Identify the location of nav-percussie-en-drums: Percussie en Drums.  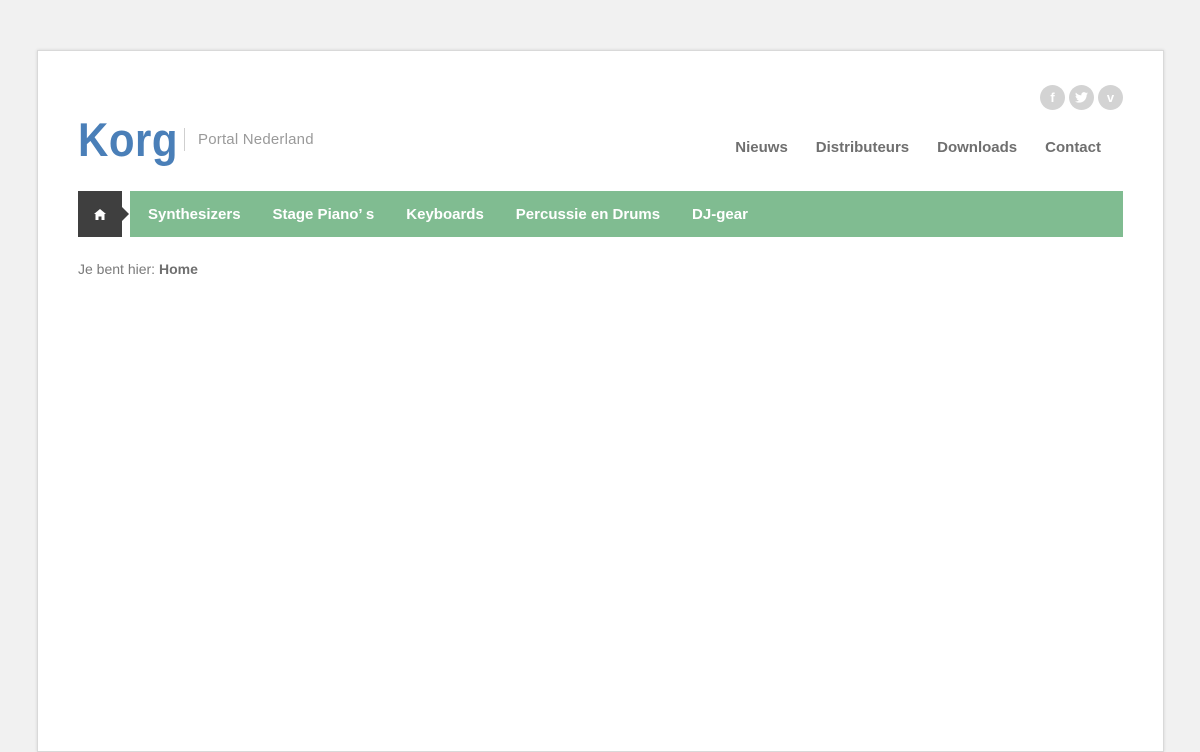
(588, 214).